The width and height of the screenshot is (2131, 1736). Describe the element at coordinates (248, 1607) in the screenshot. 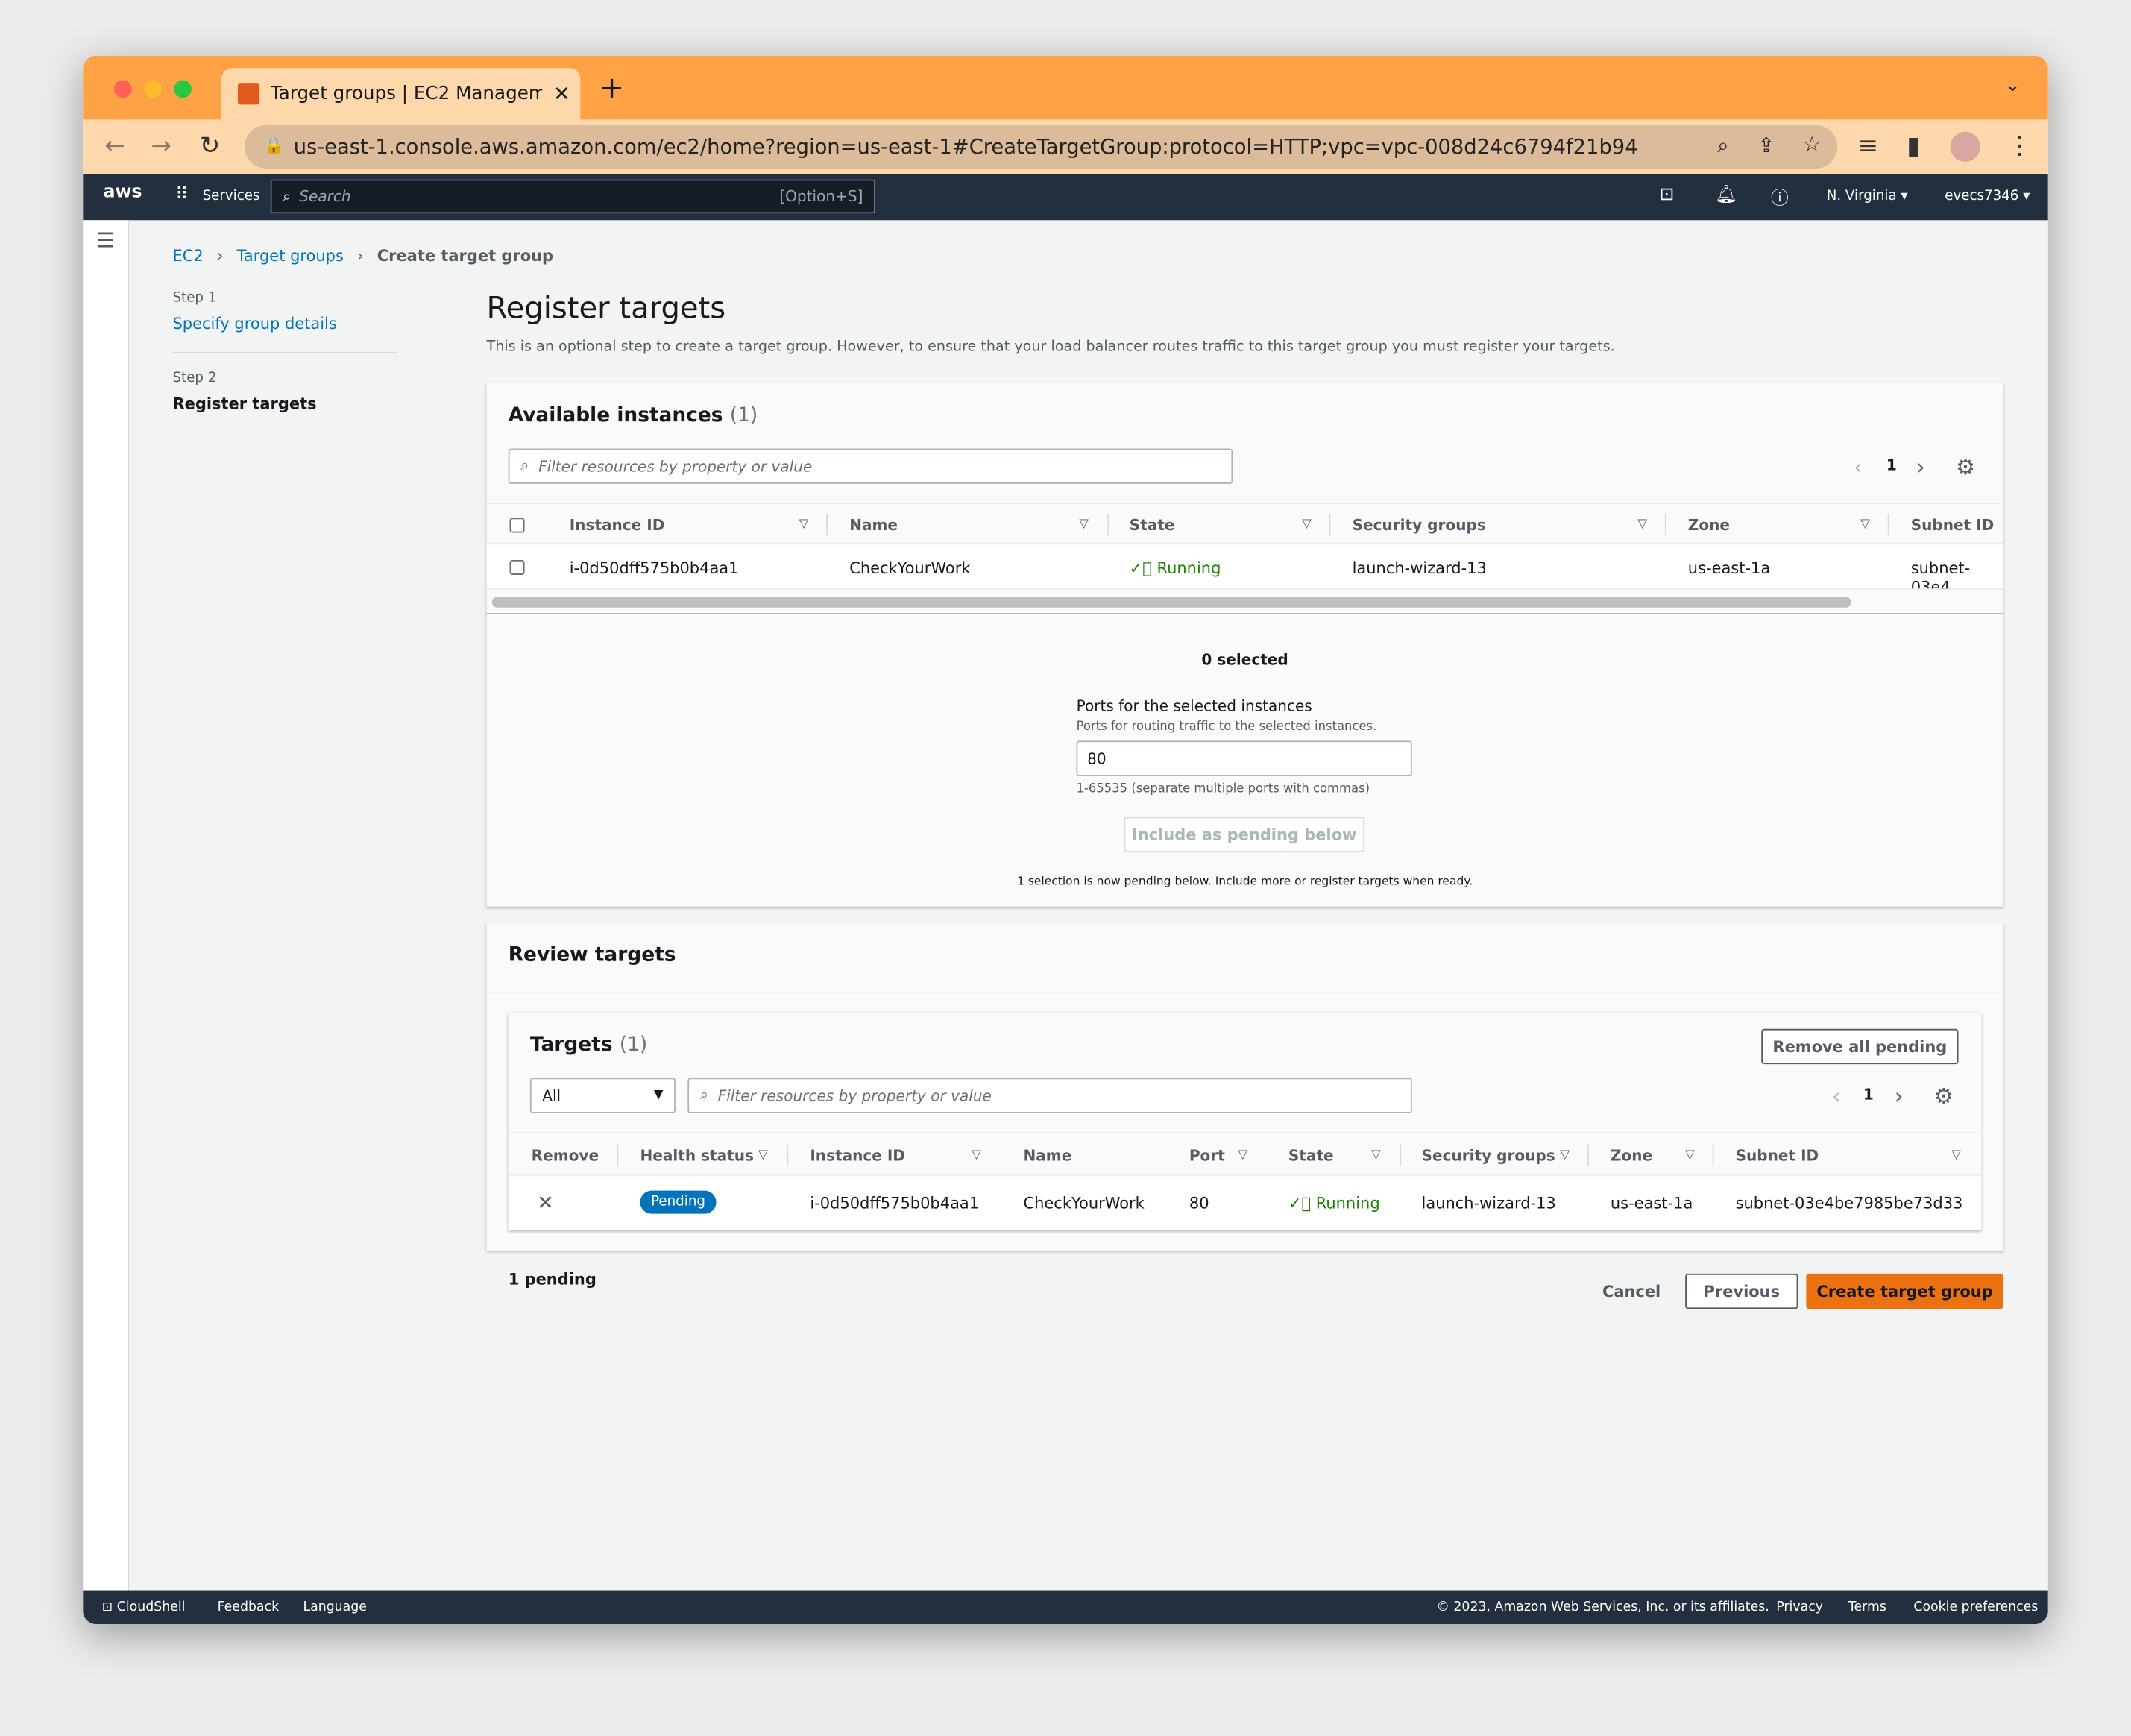

I see `feedback-link: Feedback` at that location.